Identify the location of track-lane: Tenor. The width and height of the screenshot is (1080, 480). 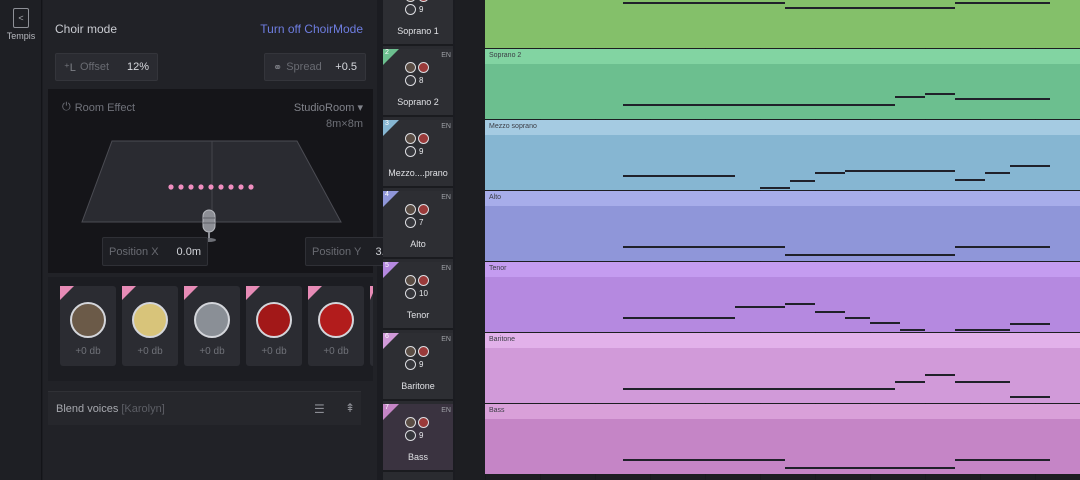
(782, 299).